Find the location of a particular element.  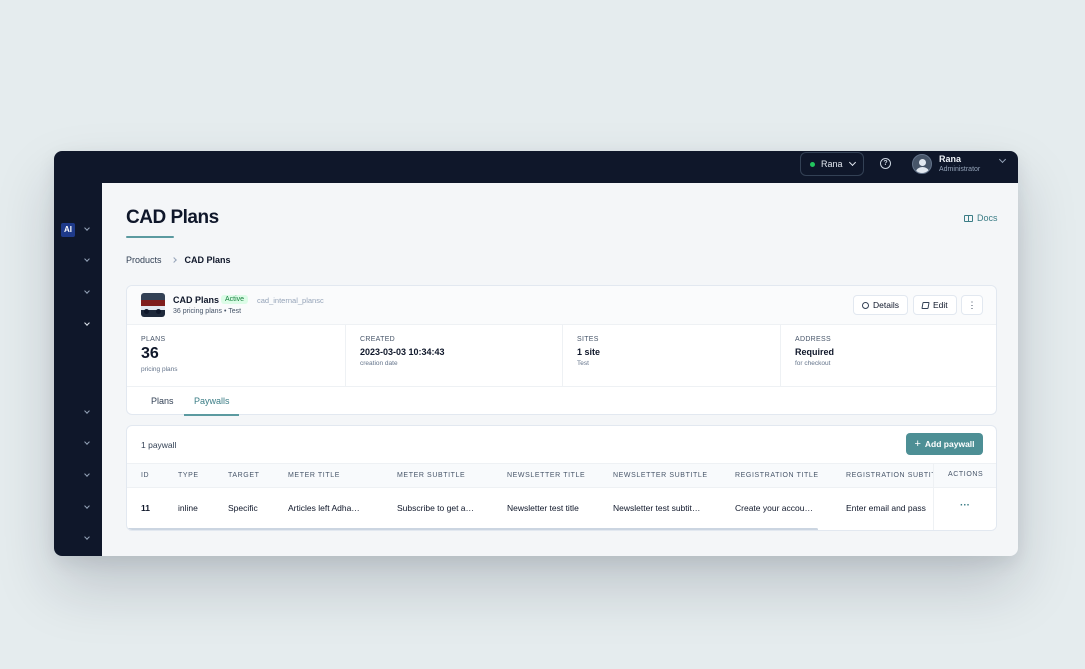

avatar is located at coordinates (922, 164).